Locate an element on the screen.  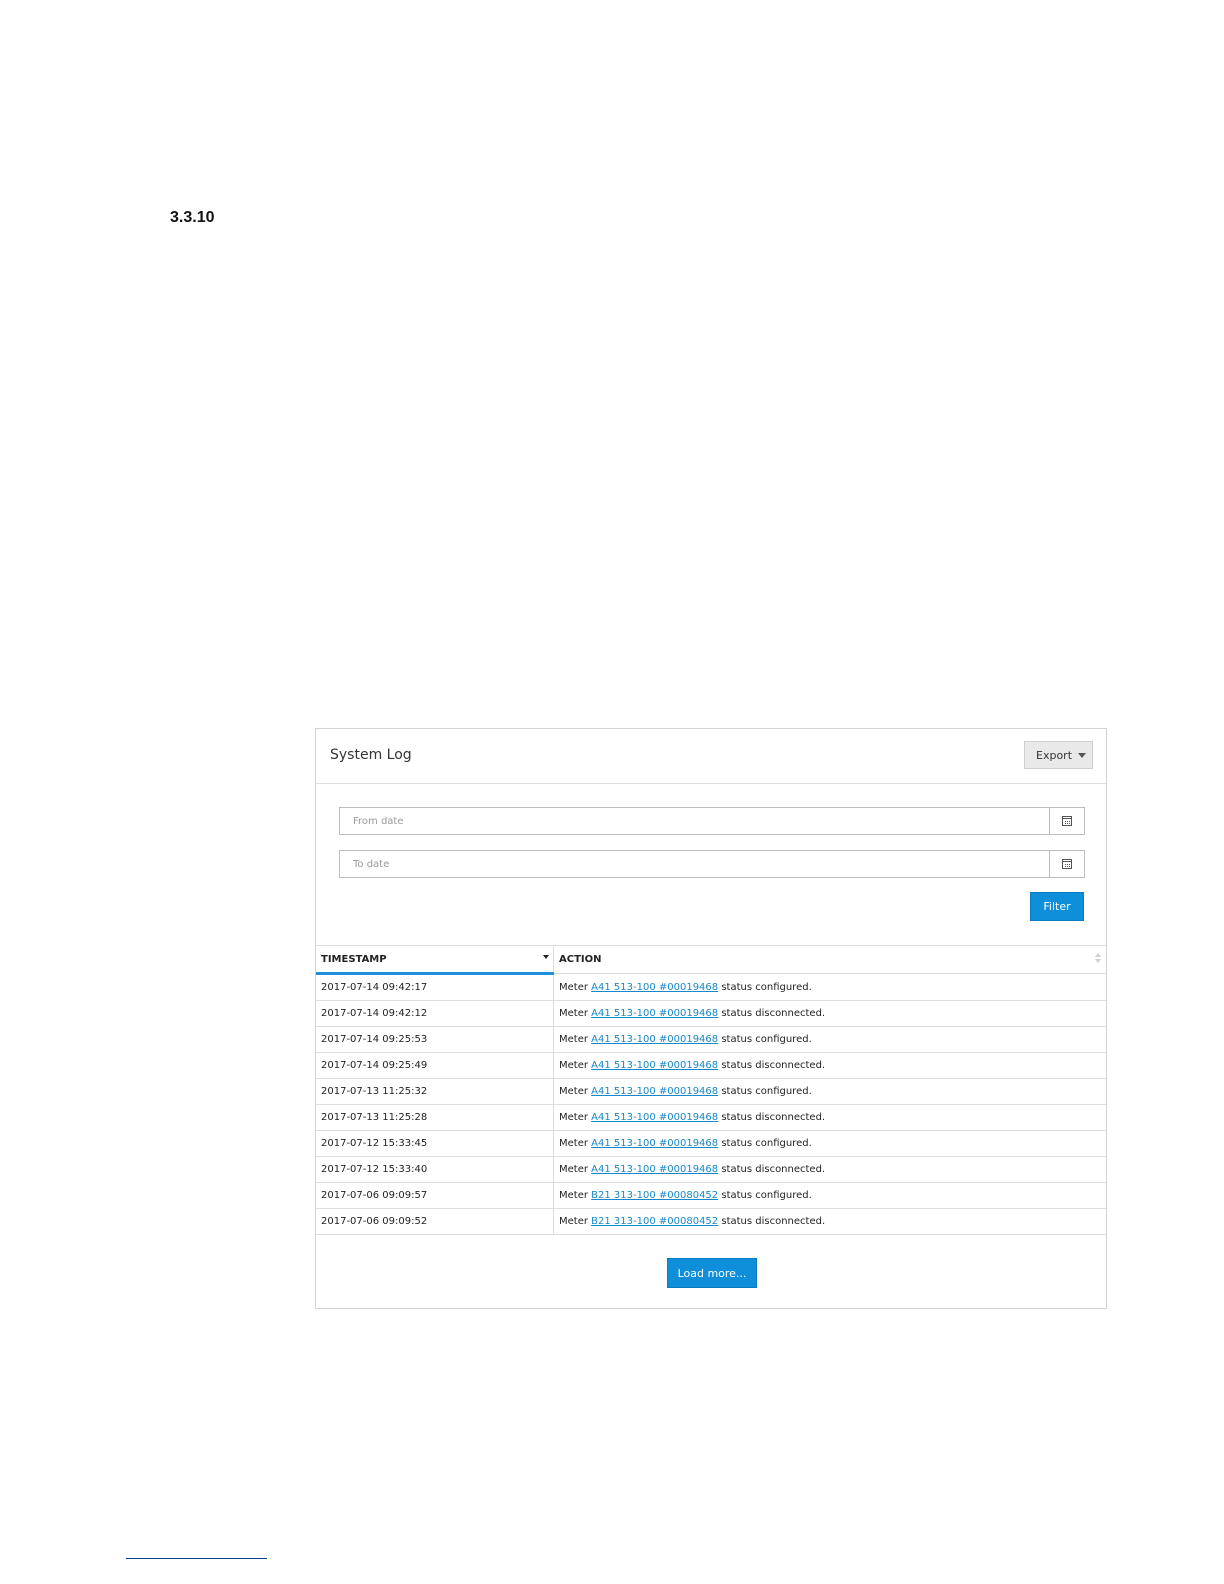
export-label: Export is located at coordinates (1054, 755).